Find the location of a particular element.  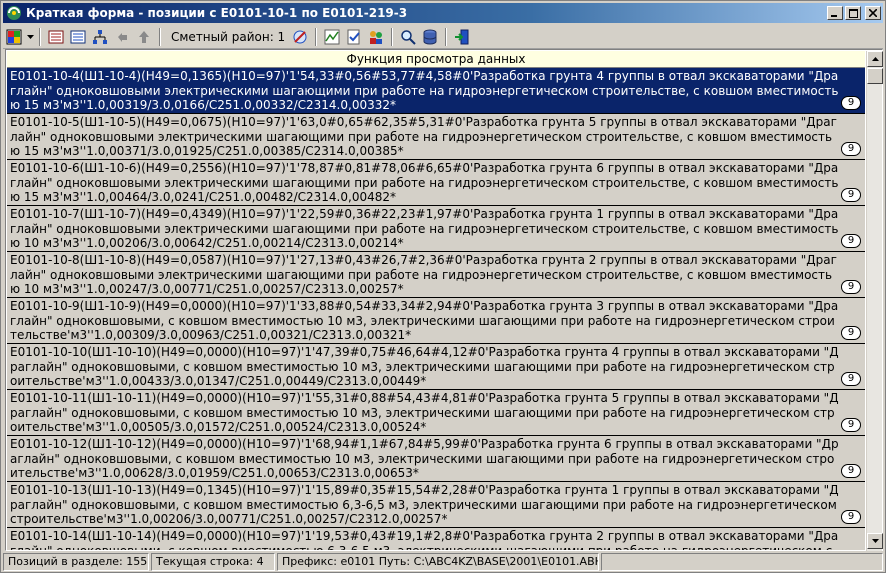

scroll-thumb is located at coordinates (875, 76).